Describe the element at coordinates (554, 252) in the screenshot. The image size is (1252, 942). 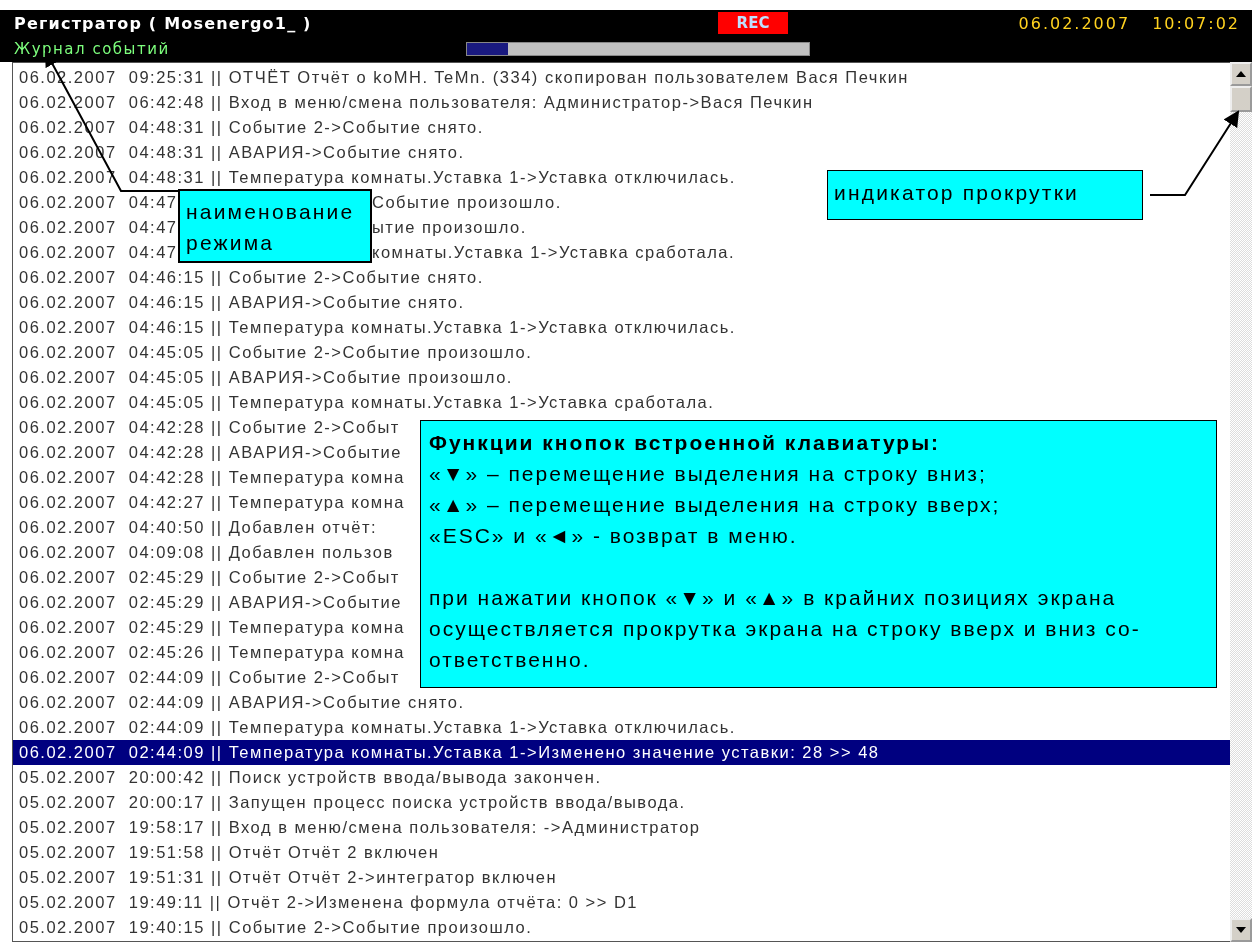
I see `log-row-text: комнаты.Уставка 1->Уставка сработала.` at that location.